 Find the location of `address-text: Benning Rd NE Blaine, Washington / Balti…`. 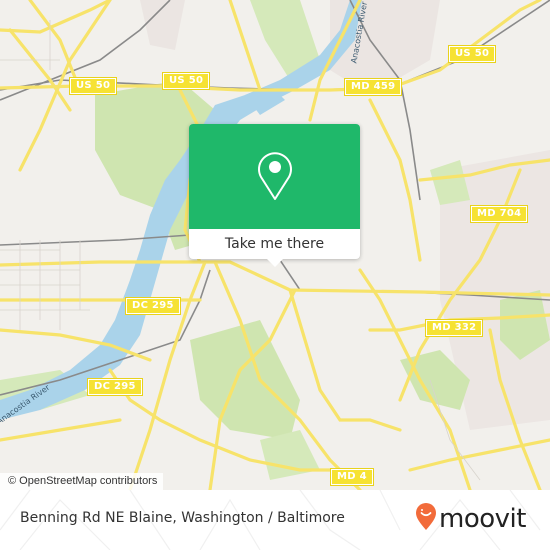

address-text: Benning Rd NE Blaine, Washington / Balti… is located at coordinates (182, 518).